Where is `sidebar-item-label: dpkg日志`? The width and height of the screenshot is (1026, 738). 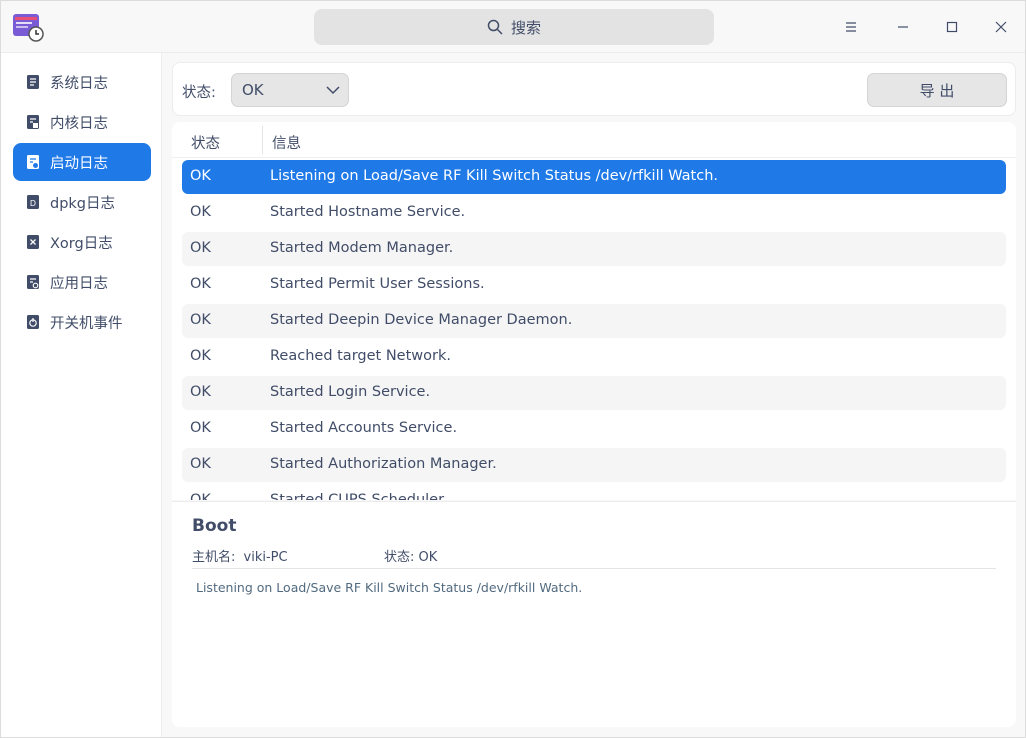 sidebar-item-label: dpkg日志 is located at coordinates (83, 203).